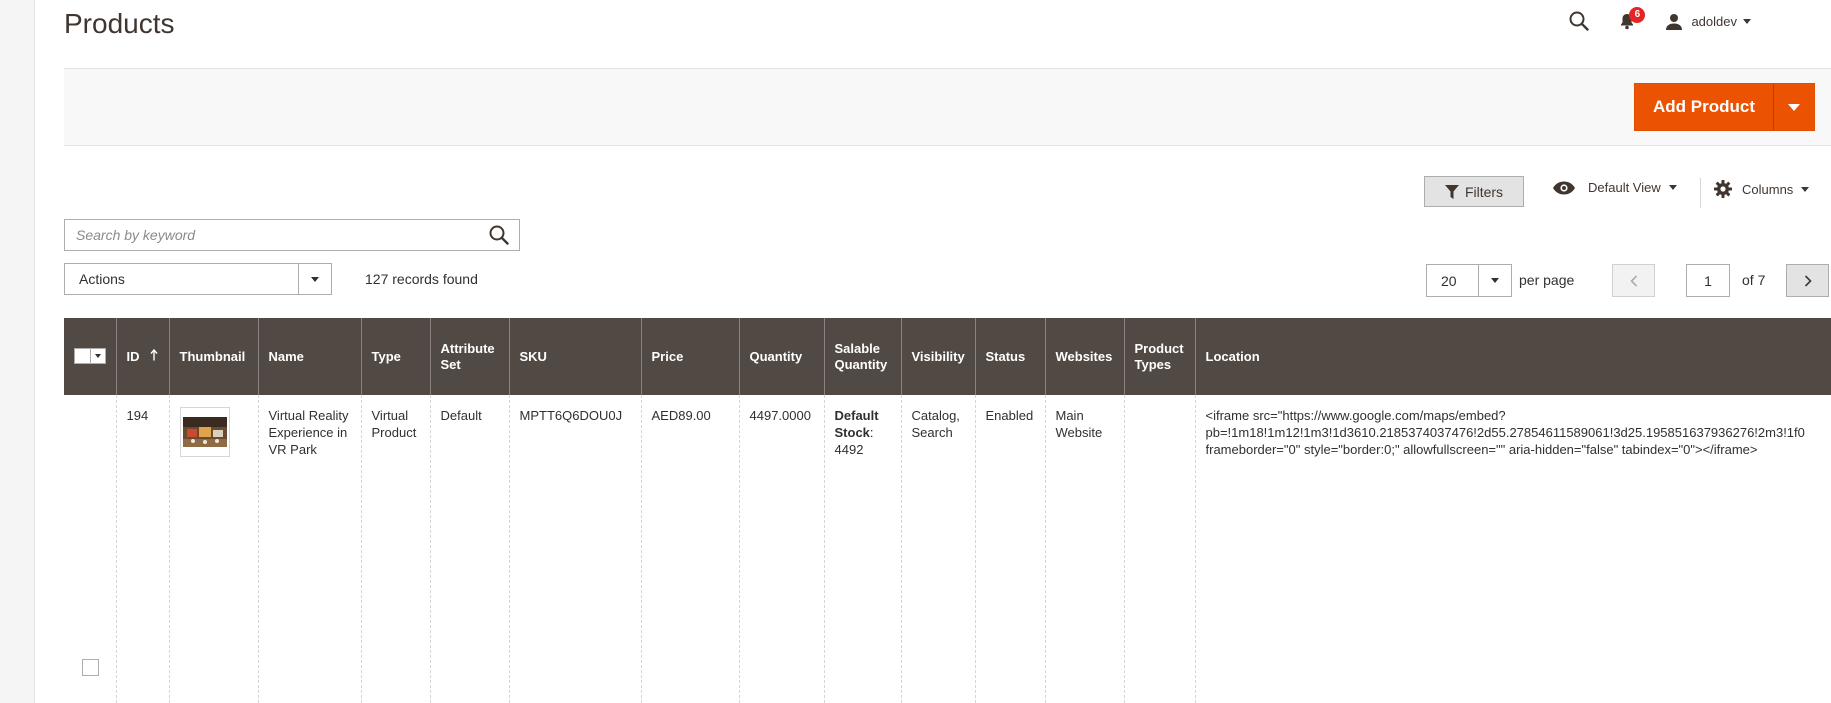 Image resolution: width=1831 pixels, height=703 pixels. I want to click on column-header-price: Price, so click(689, 356).